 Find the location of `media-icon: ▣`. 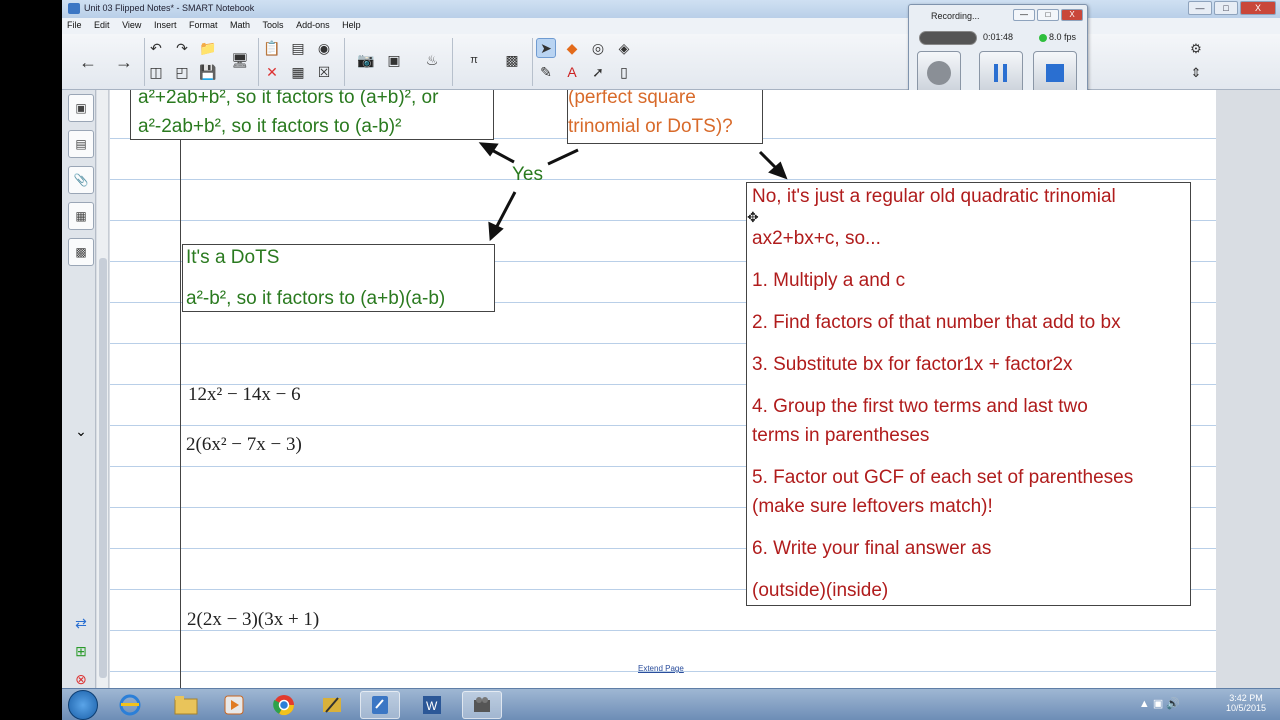

media-icon: ▣ is located at coordinates (394, 60).